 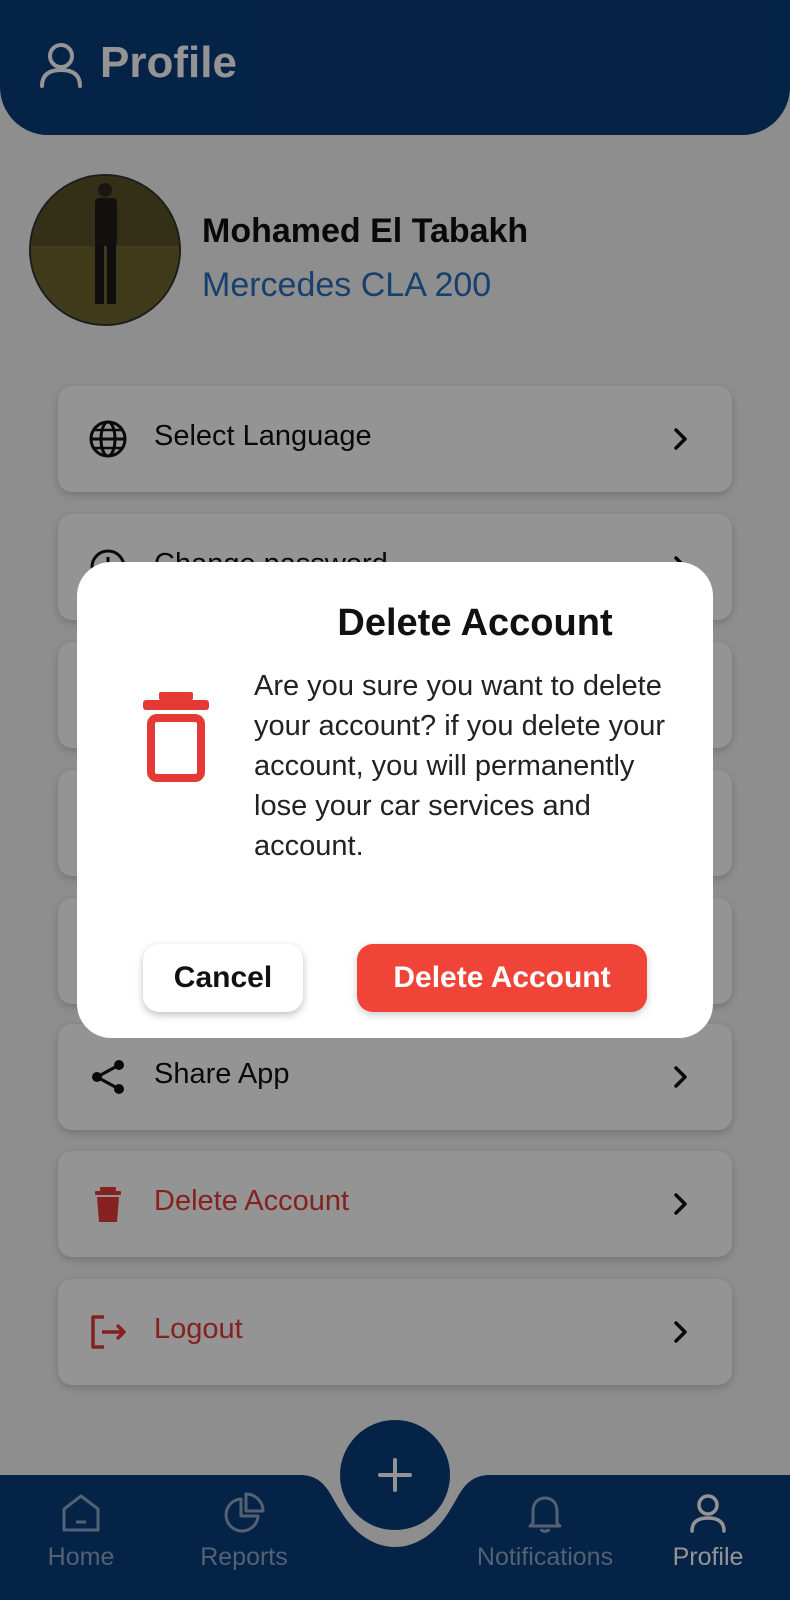 I want to click on confirm-delete-button: Delete Account, so click(x=502, y=978).